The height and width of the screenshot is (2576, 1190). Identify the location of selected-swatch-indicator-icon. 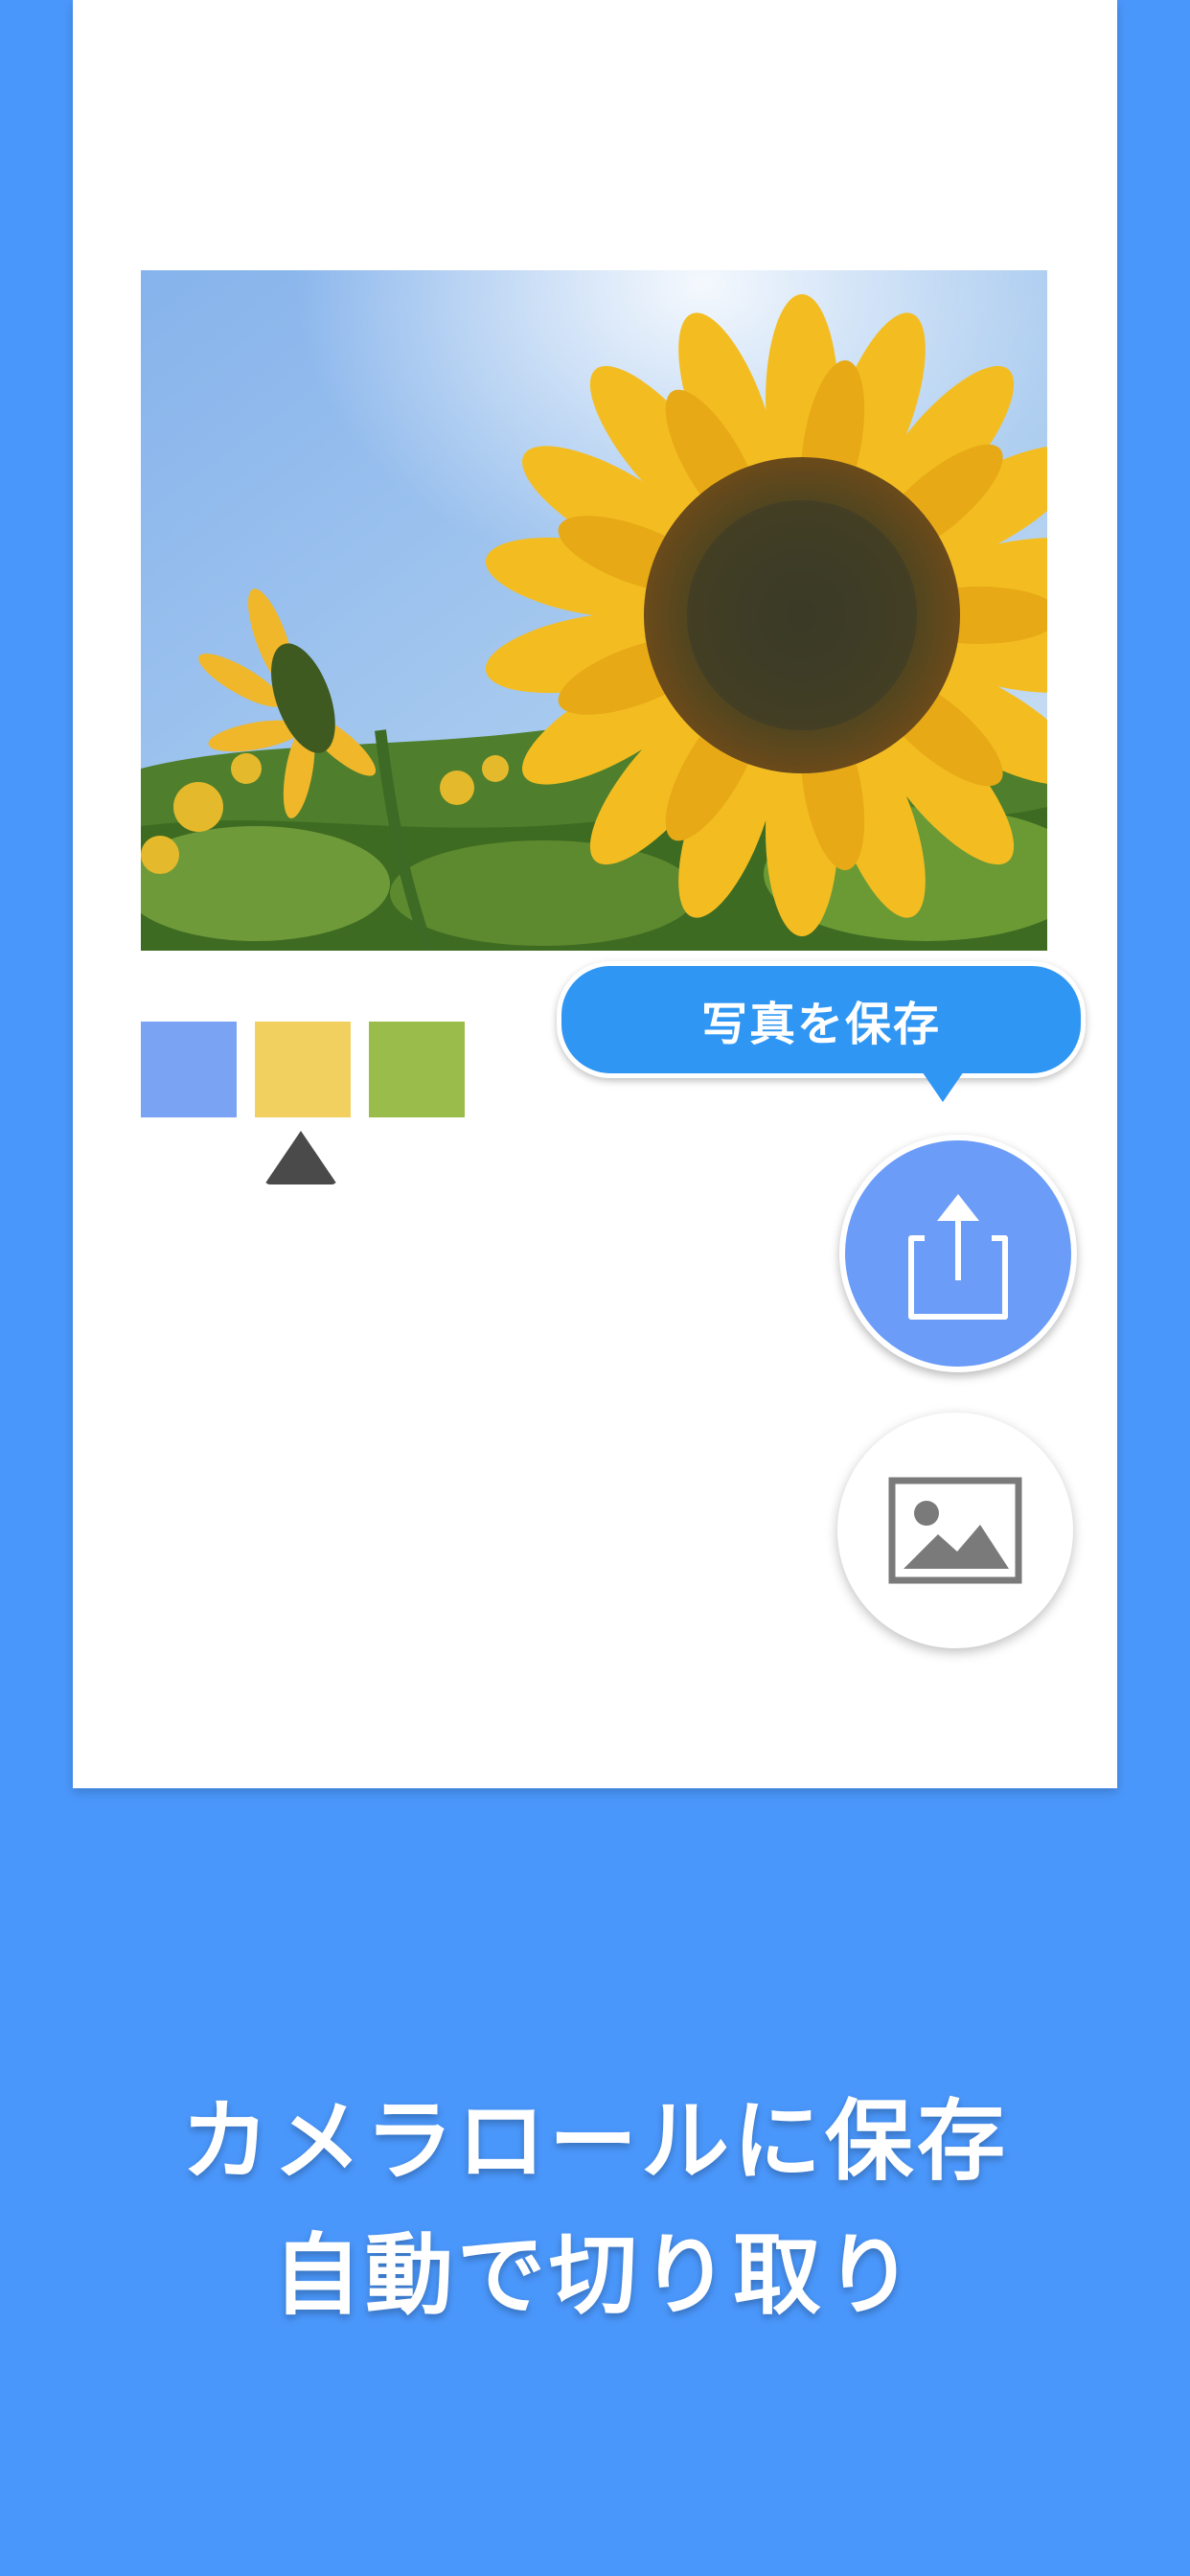
(301, 1157).